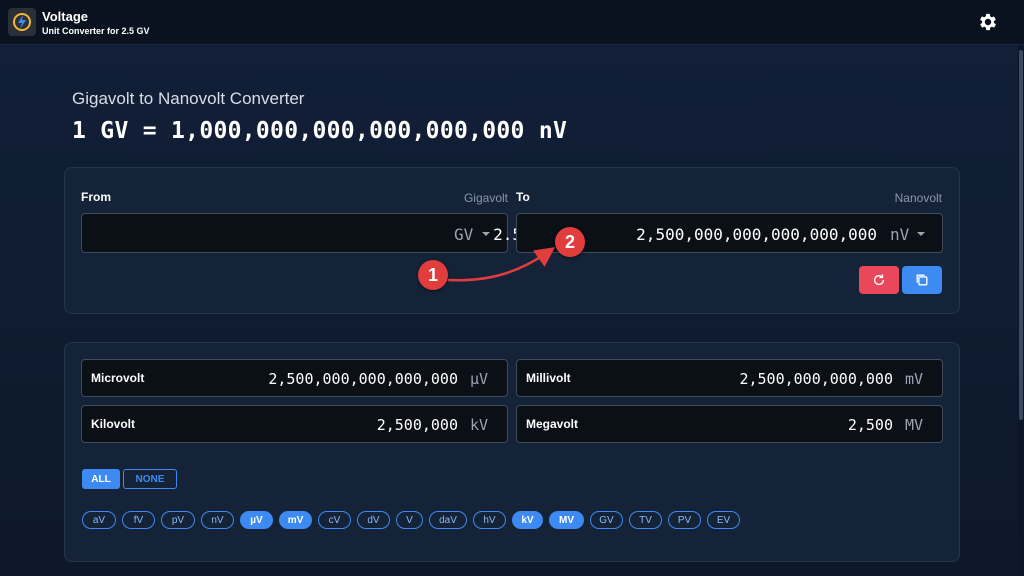  Describe the element at coordinates (755, 379) in the screenshot. I see `result-value: 2,500,000,000,000` at that location.